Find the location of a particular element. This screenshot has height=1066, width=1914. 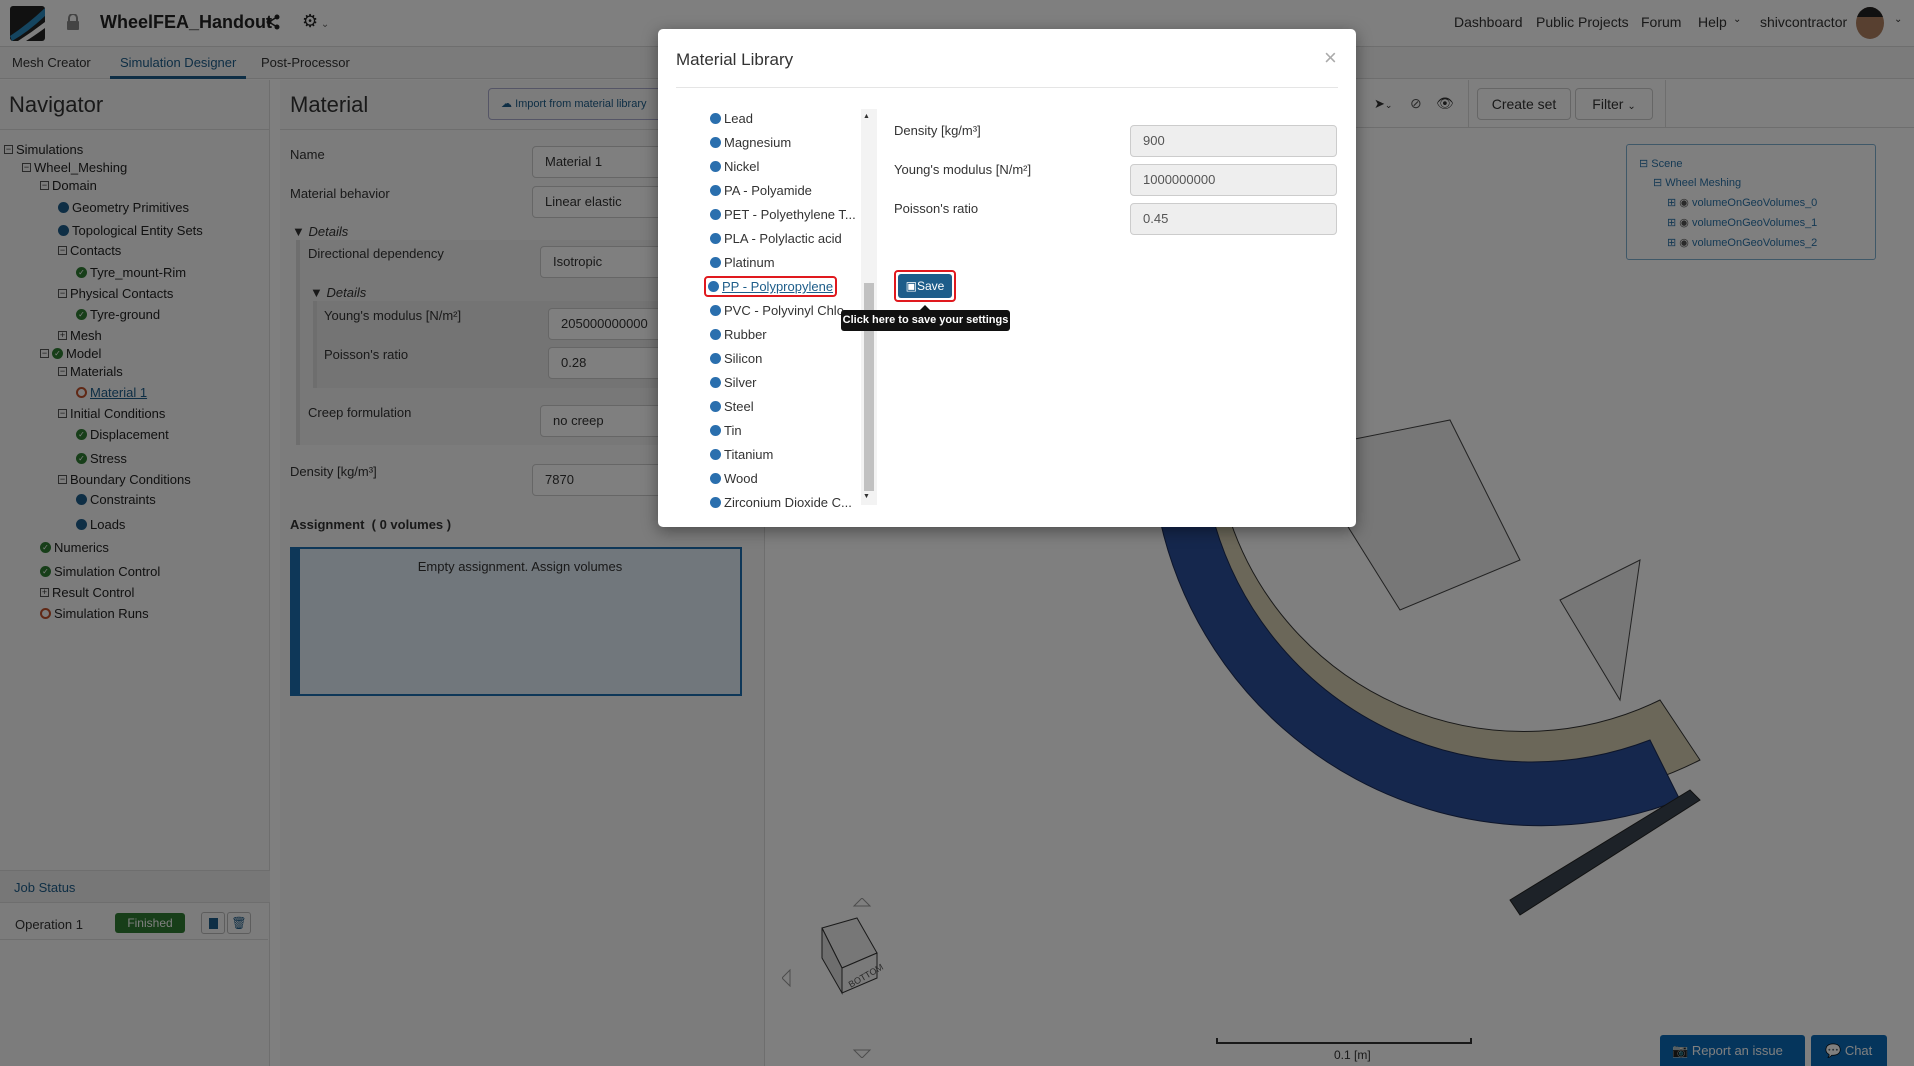

modal-divider is located at coordinates (1007, 87).